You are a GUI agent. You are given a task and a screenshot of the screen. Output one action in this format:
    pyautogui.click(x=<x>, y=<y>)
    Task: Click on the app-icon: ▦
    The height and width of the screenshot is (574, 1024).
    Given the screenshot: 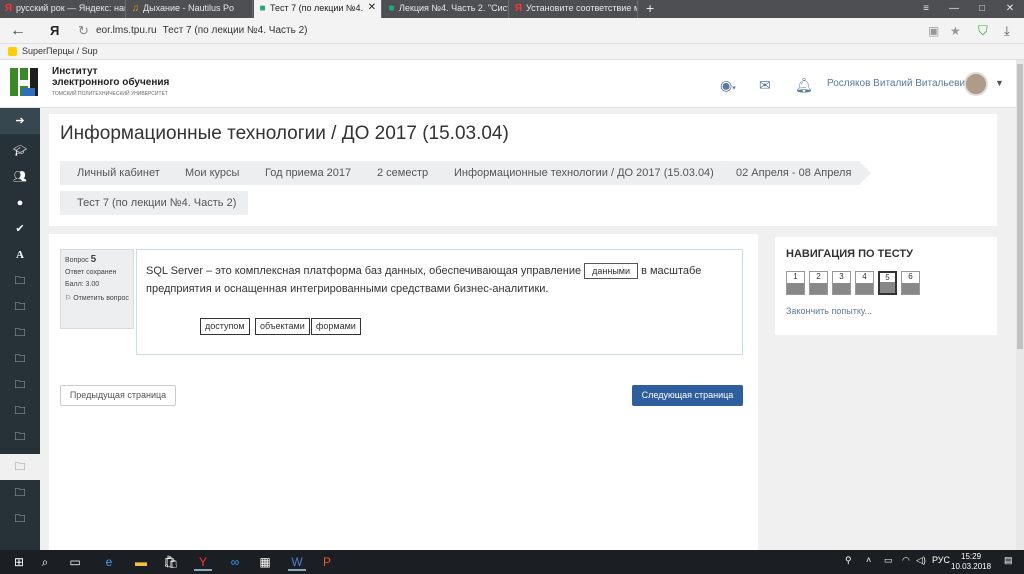 What is the action you would take?
    pyautogui.click(x=265, y=562)
    